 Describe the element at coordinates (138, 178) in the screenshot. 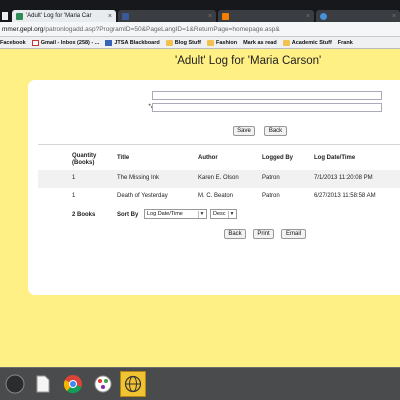

I see `cell-title: The Missing Ink` at that location.